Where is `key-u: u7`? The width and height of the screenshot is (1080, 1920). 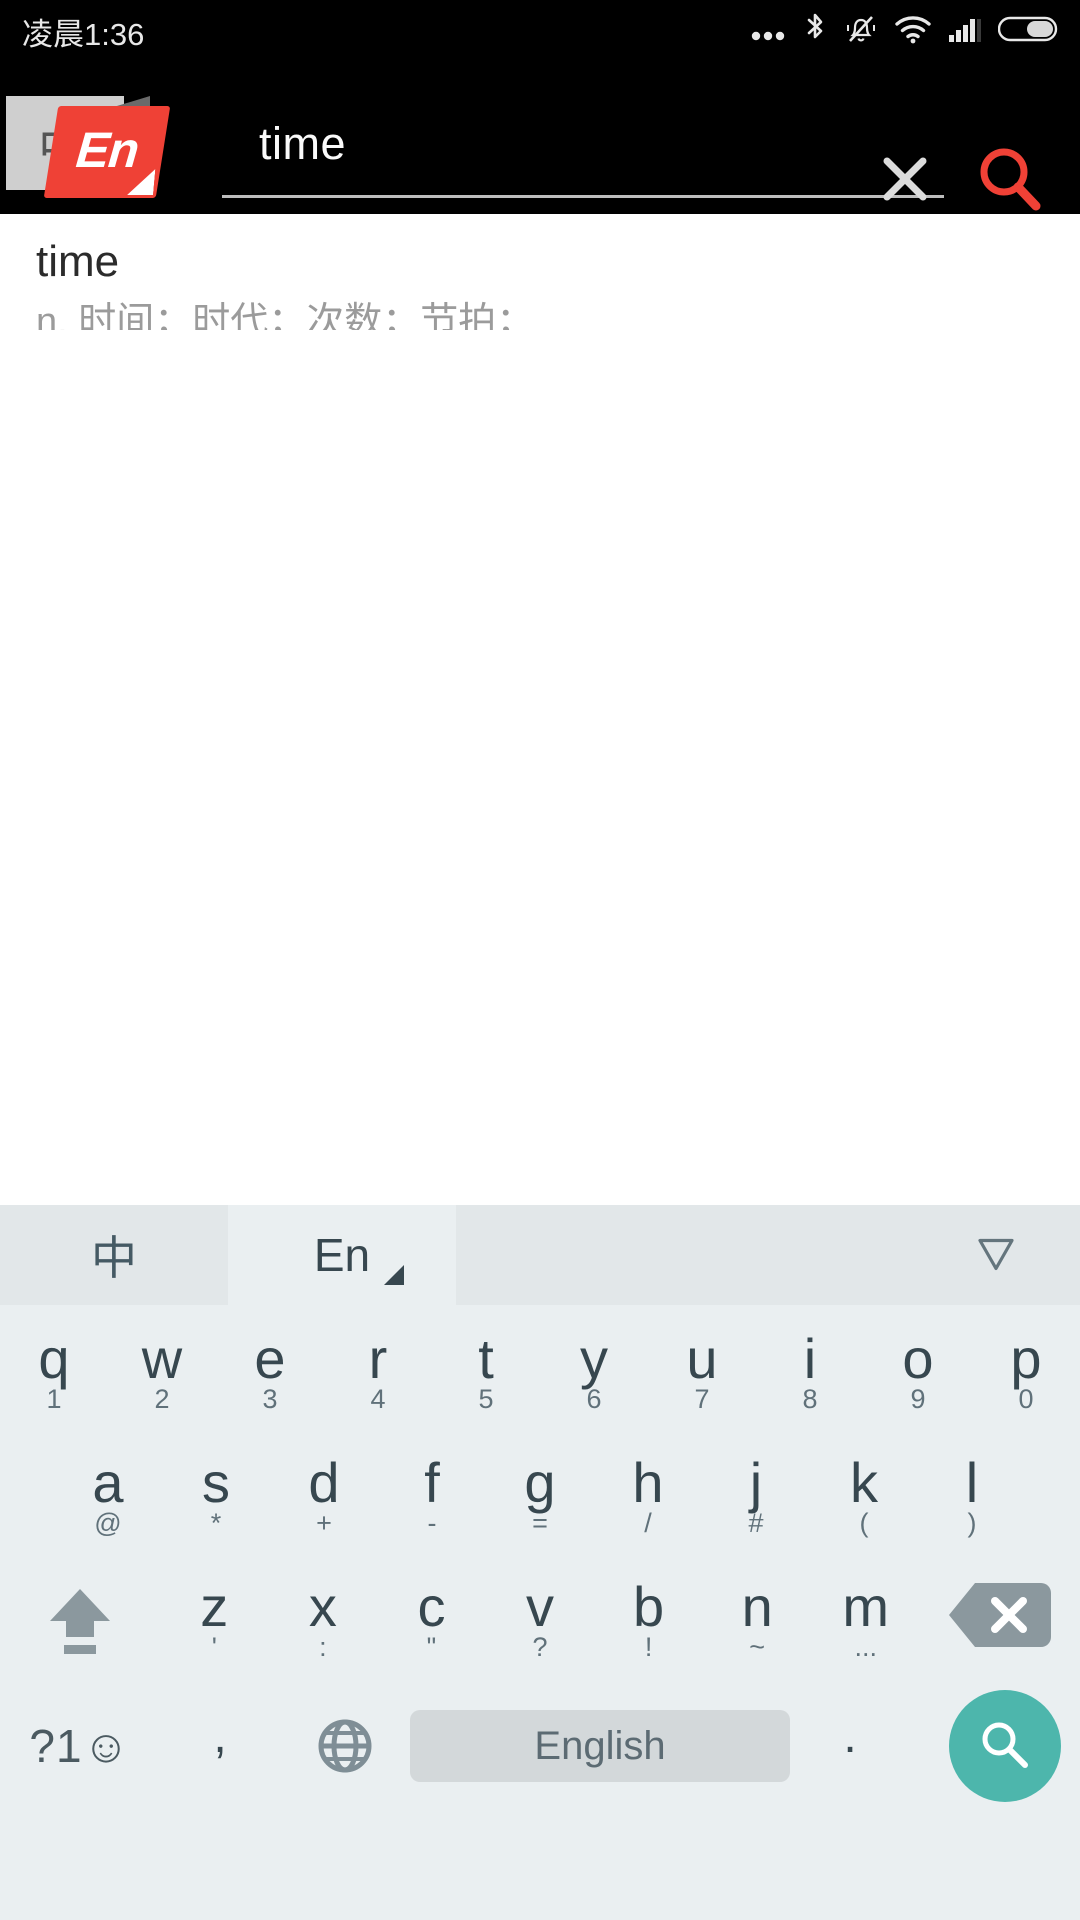
key-u: u7 is located at coordinates (702, 1367).